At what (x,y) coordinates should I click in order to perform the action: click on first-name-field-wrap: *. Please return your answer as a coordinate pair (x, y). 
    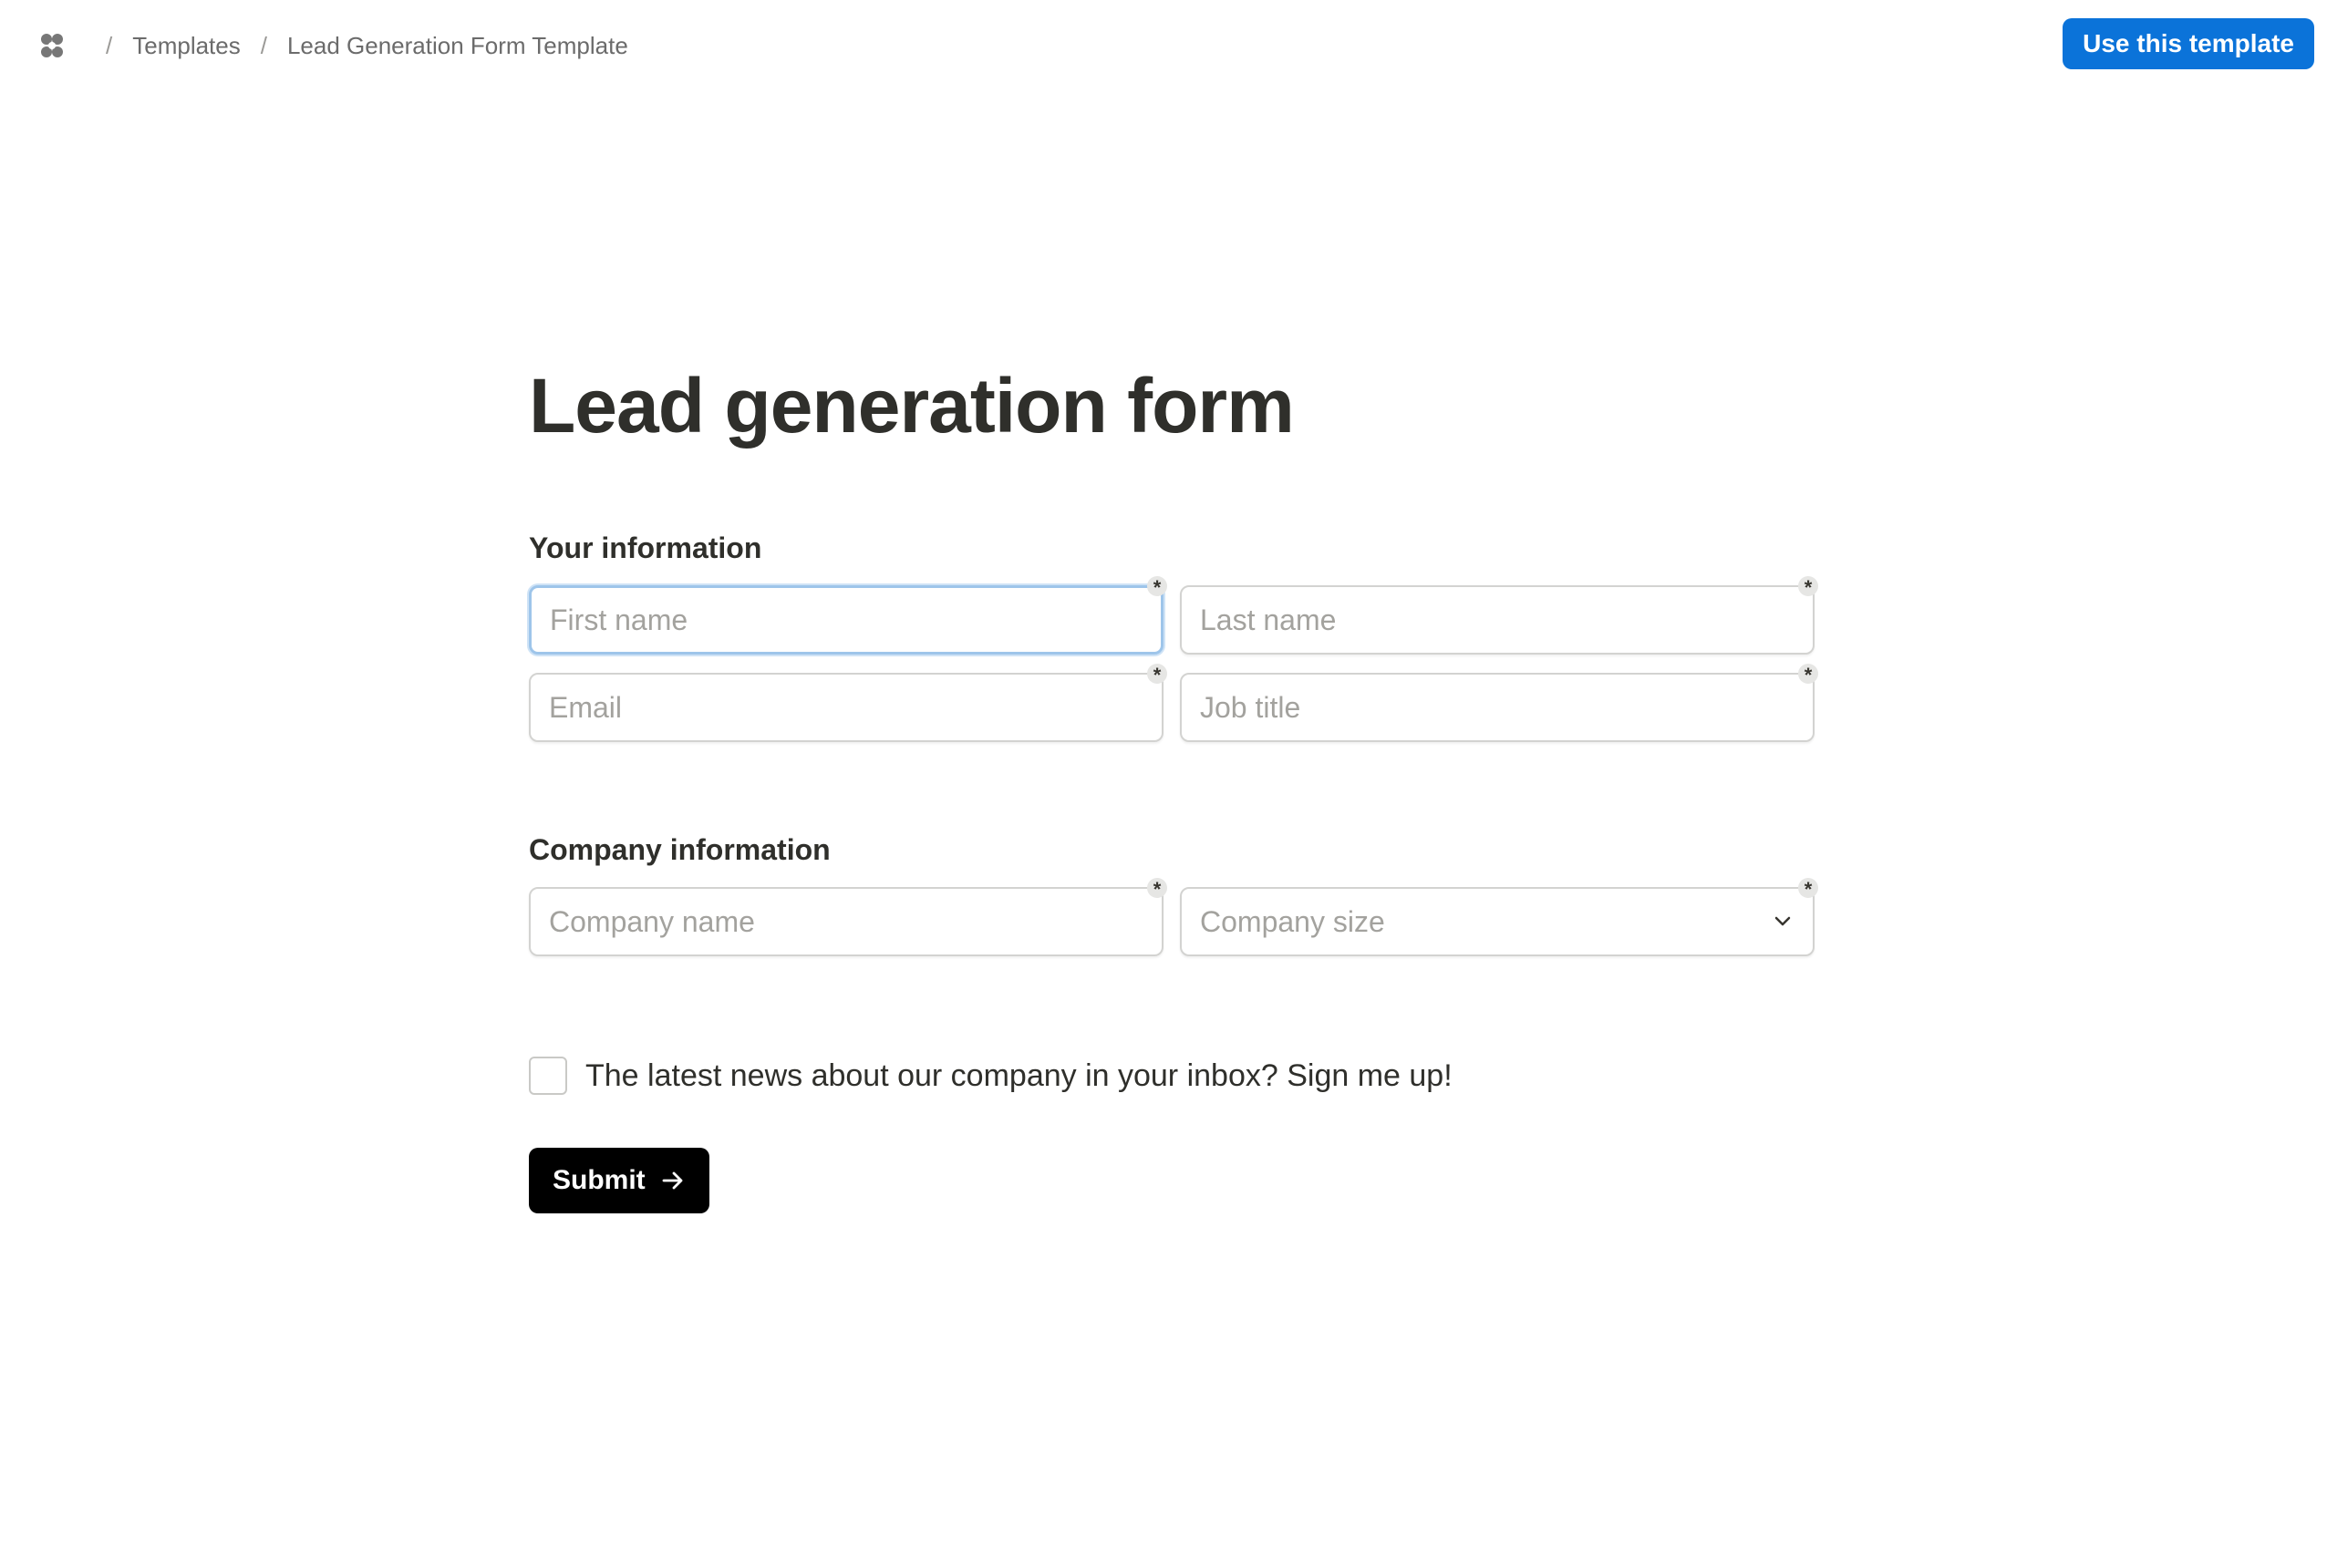
    Looking at the image, I should click on (848, 615).